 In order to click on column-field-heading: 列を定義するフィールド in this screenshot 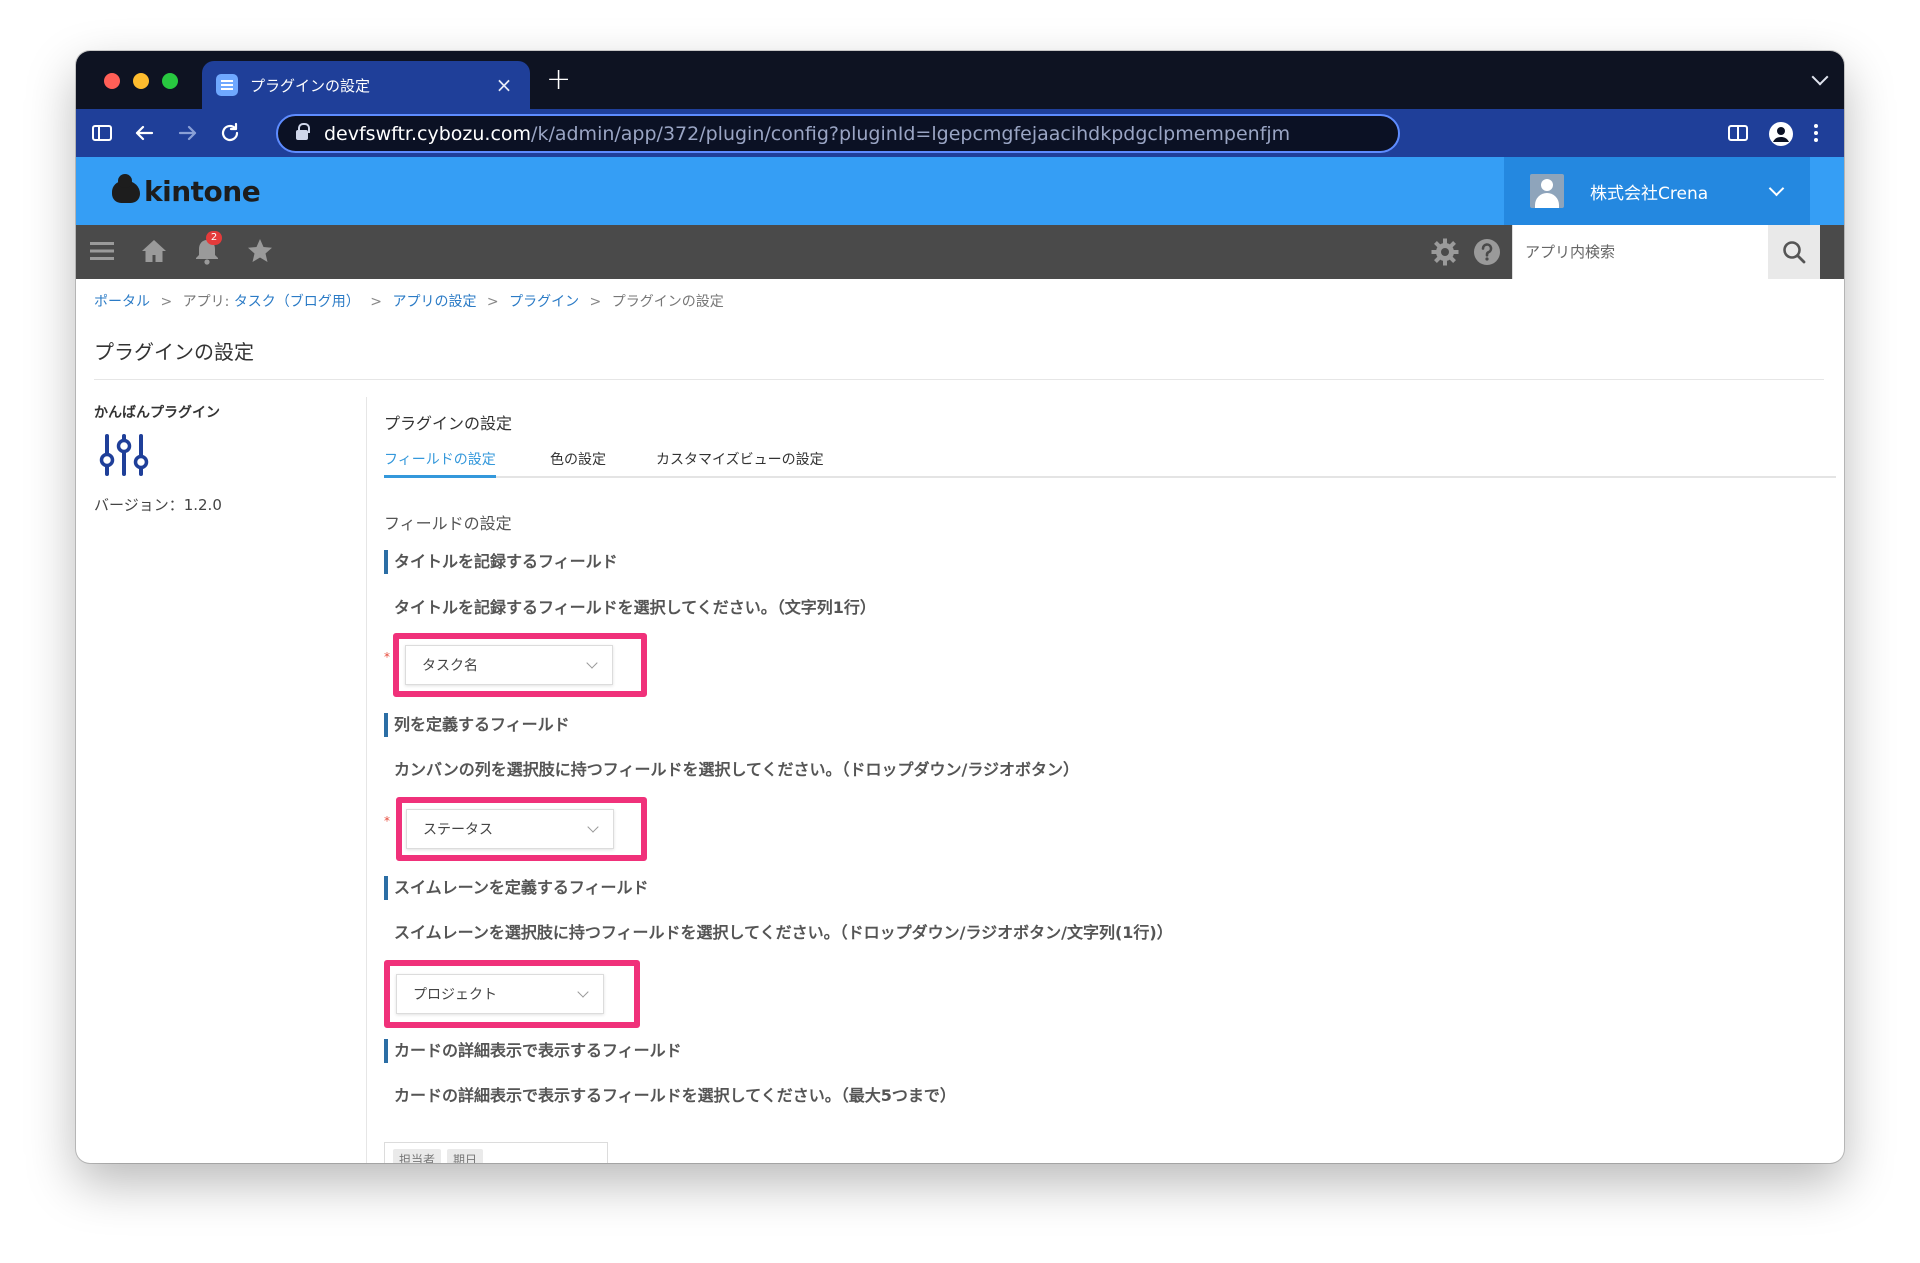, I will do `click(477, 725)`.